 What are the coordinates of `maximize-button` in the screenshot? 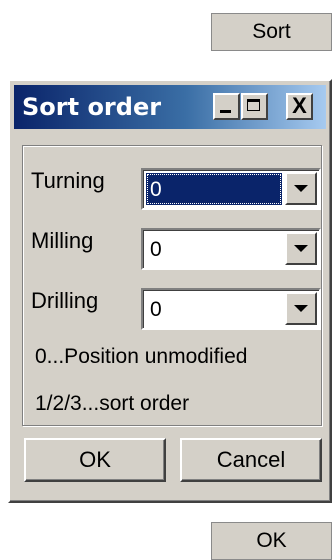 It's located at (254, 106).